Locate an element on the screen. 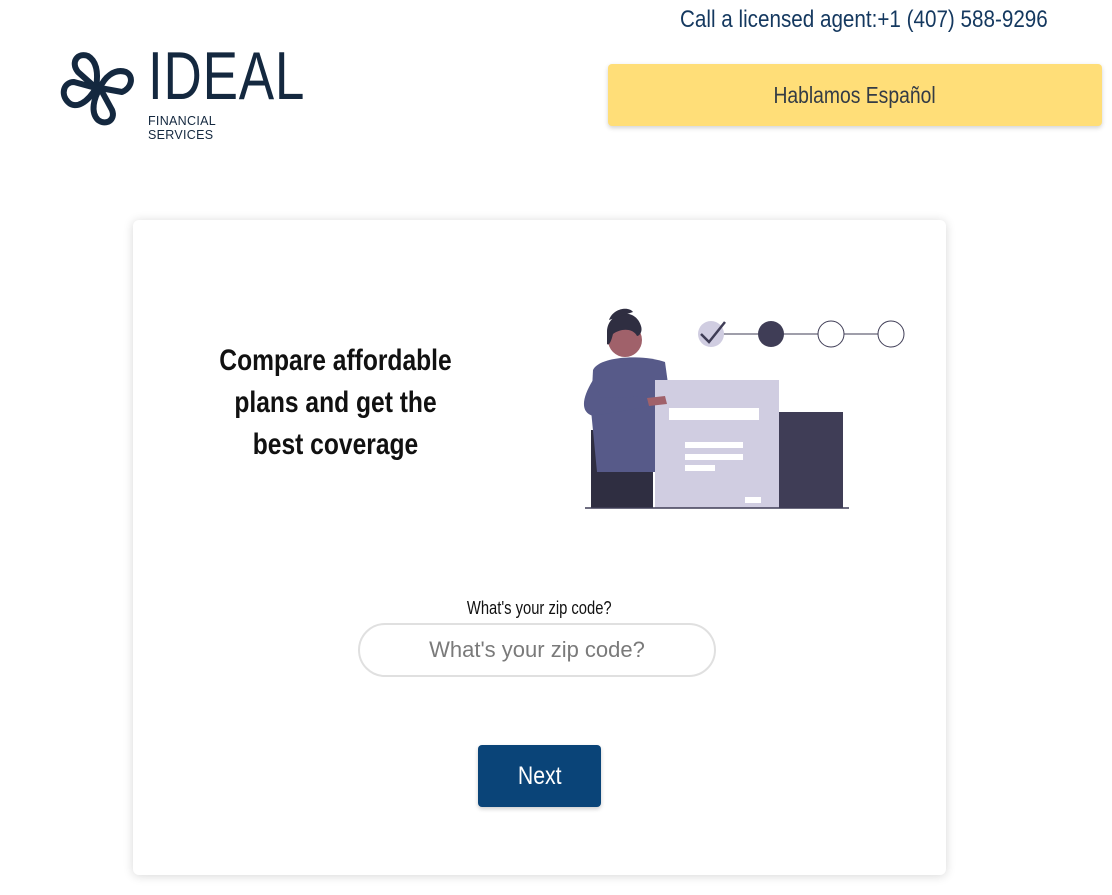  spanish-language-label: Hablamos Español is located at coordinates (855, 94).